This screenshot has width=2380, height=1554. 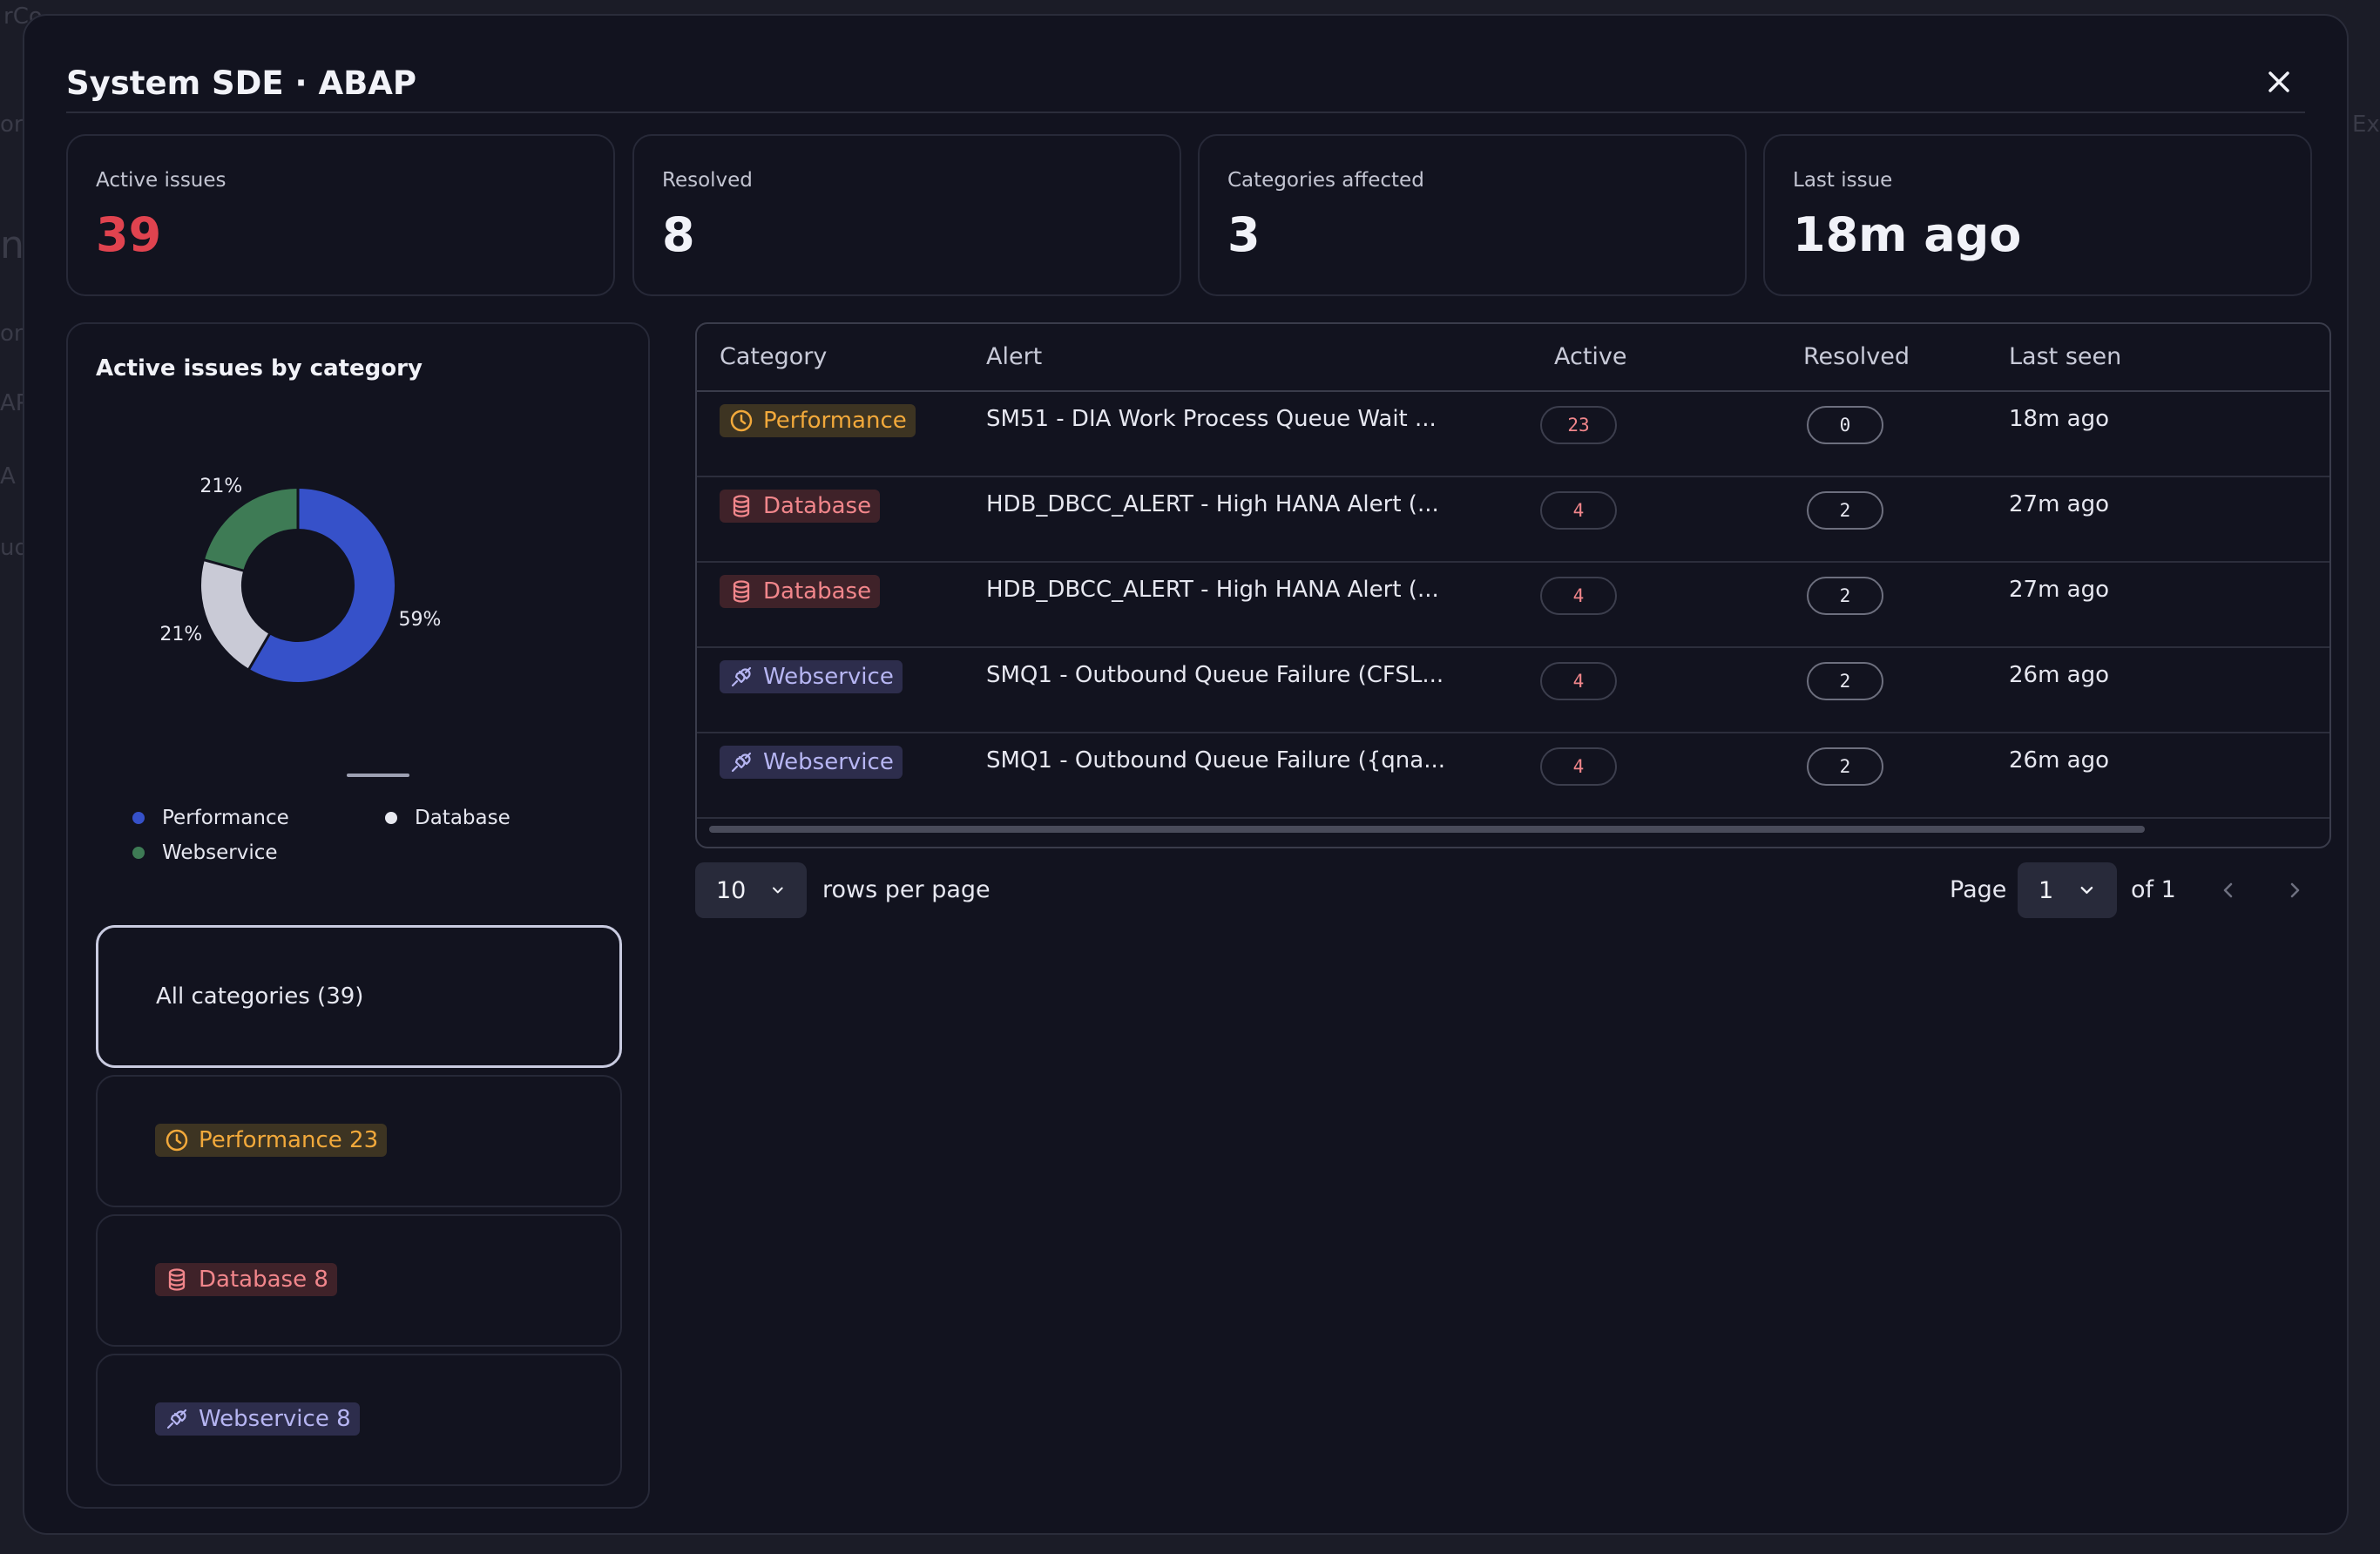 I want to click on last-seen-text: 18m ago, so click(x=2059, y=419).